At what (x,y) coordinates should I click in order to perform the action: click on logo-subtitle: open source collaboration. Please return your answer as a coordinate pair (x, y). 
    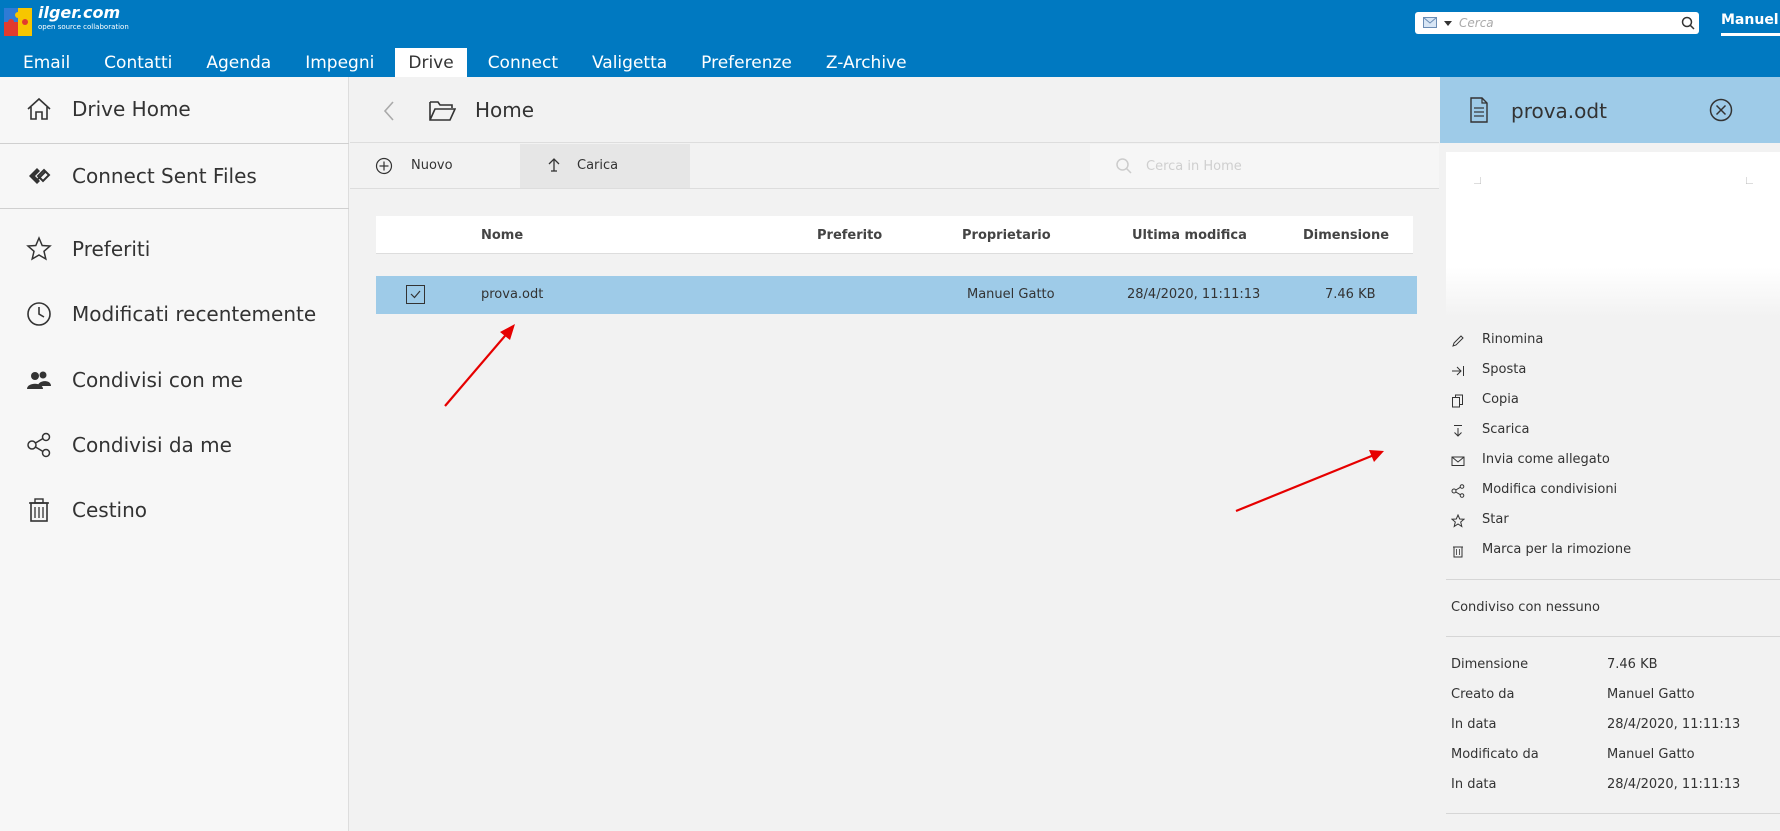
    Looking at the image, I should click on (83, 27).